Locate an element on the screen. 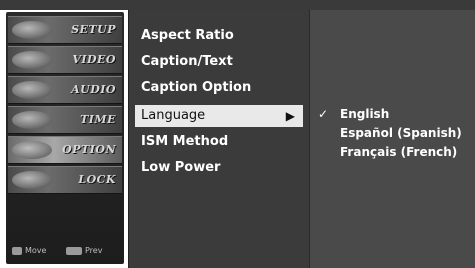  prev-hint: Prev is located at coordinates (84, 250).